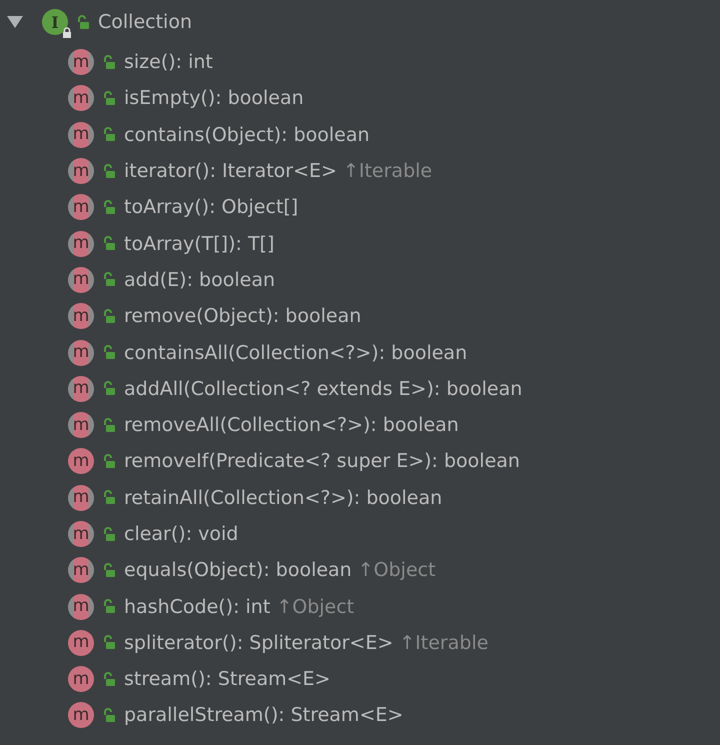  Describe the element at coordinates (197, 607) in the screenshot. I see `method-signature: hashCode(): int` at that location.